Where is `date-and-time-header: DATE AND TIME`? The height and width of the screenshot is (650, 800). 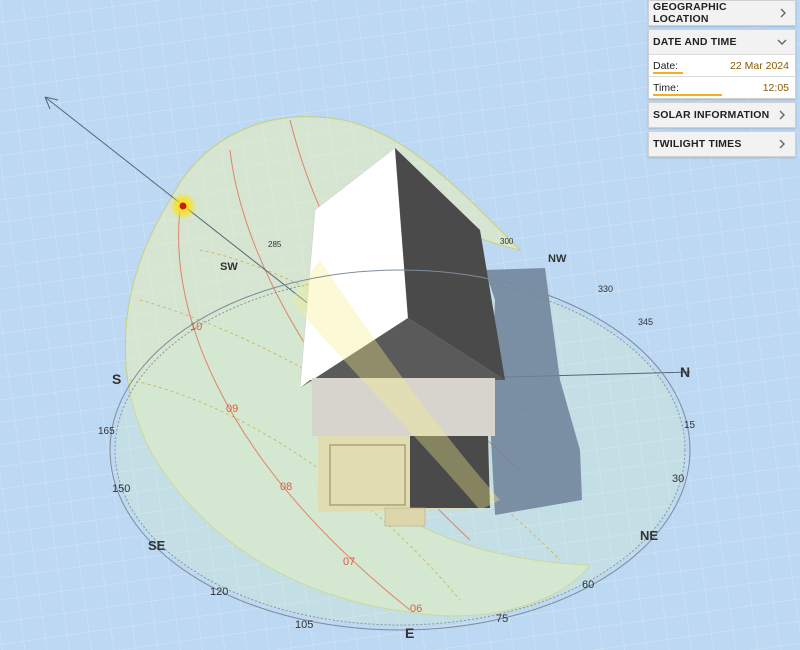
date-and-time-header: DATE AND TIME is located at coordinates (722, 42).